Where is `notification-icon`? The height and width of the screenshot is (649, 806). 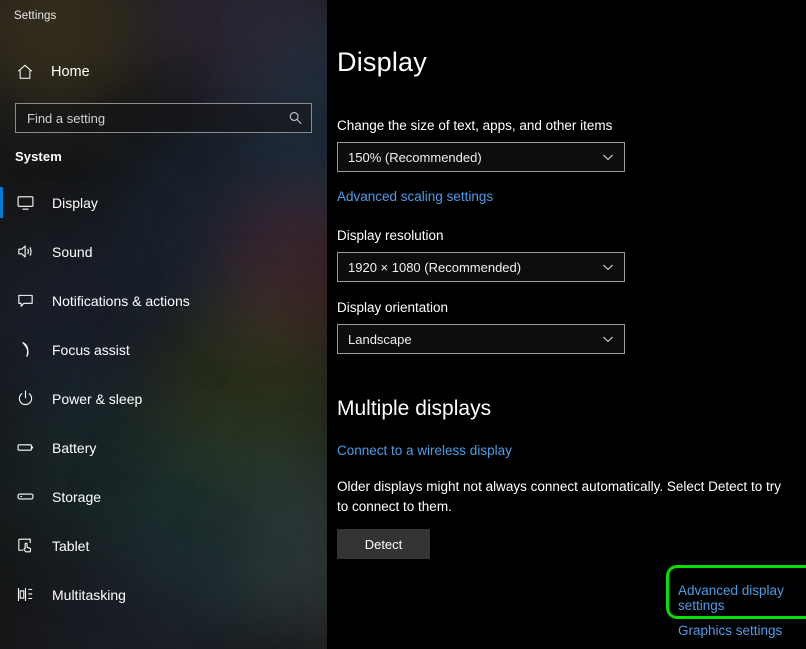
notification-icon is located at coordinates (25, 300).